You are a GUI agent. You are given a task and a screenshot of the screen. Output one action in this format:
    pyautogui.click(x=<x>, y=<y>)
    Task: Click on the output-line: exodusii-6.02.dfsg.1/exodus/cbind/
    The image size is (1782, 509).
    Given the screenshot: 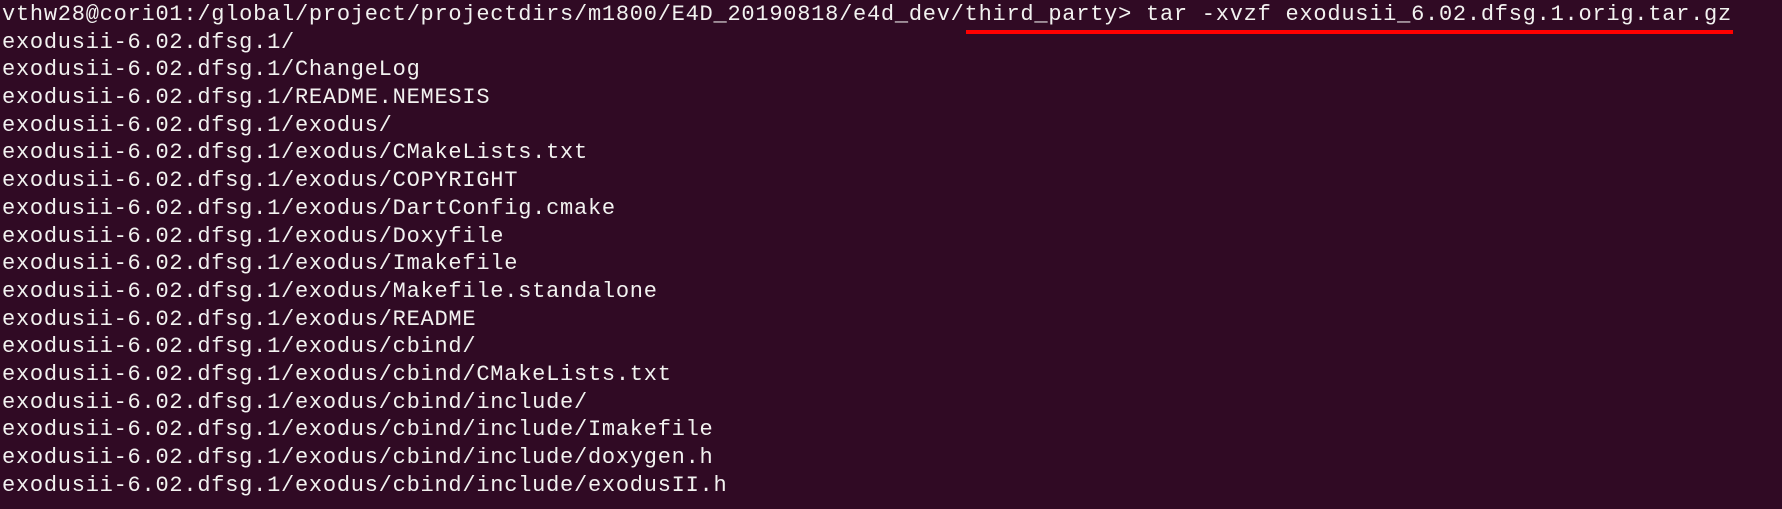 What is the action you would take?
    pyautogui.click(x=239, y=347)
    